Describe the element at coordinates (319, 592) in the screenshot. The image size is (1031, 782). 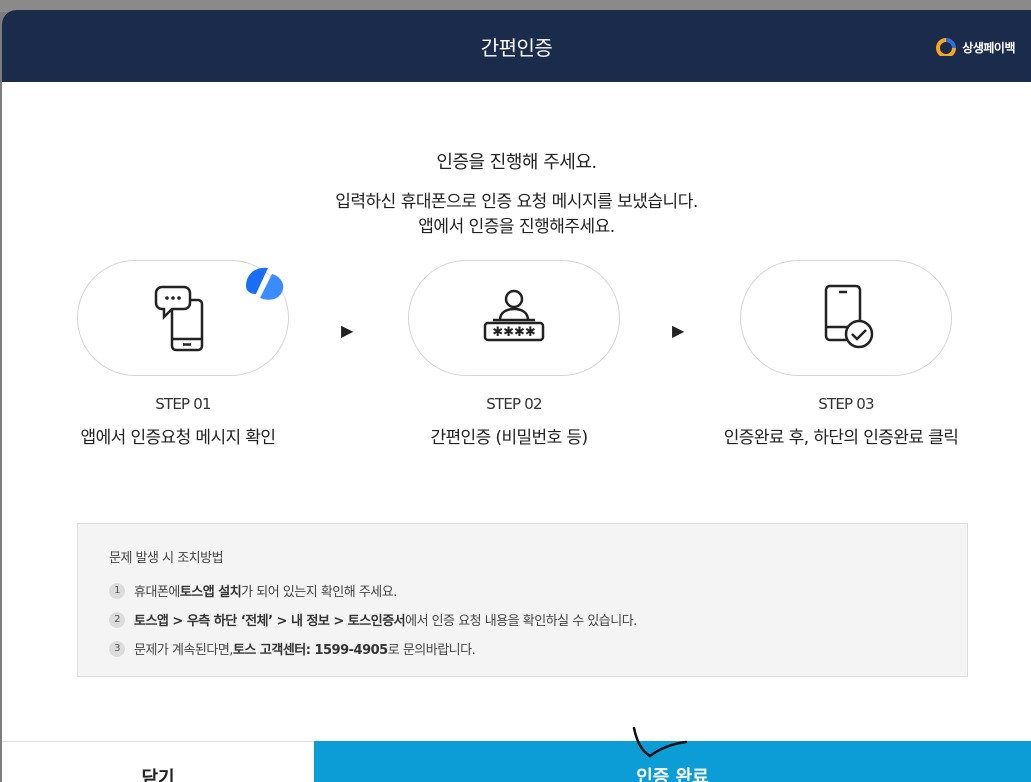
I see `item-text: 가 되어 있는지 확인해 주세요.` at that location.